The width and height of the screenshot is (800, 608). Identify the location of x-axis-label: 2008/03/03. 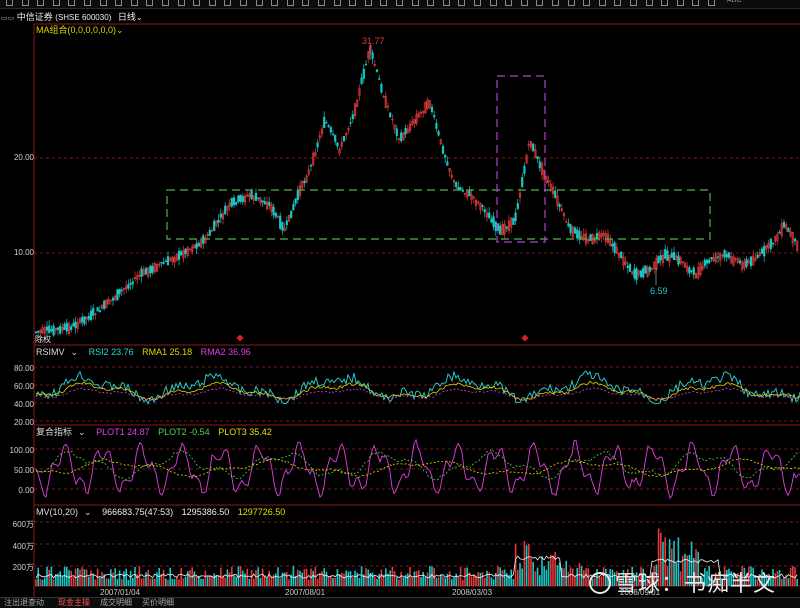
(472, 592).